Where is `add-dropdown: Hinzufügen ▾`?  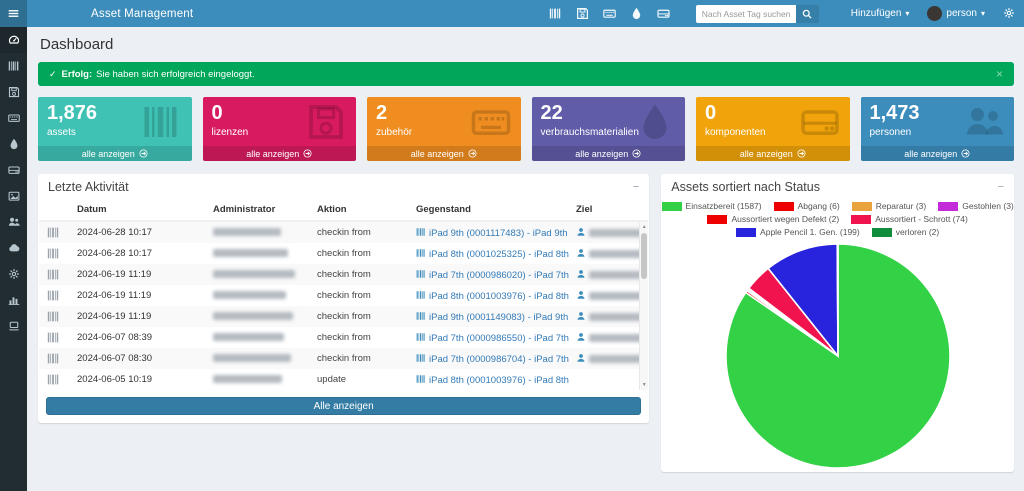
add-dropdown: Hinzufügen ▾ is located at coordinates (880, 13).